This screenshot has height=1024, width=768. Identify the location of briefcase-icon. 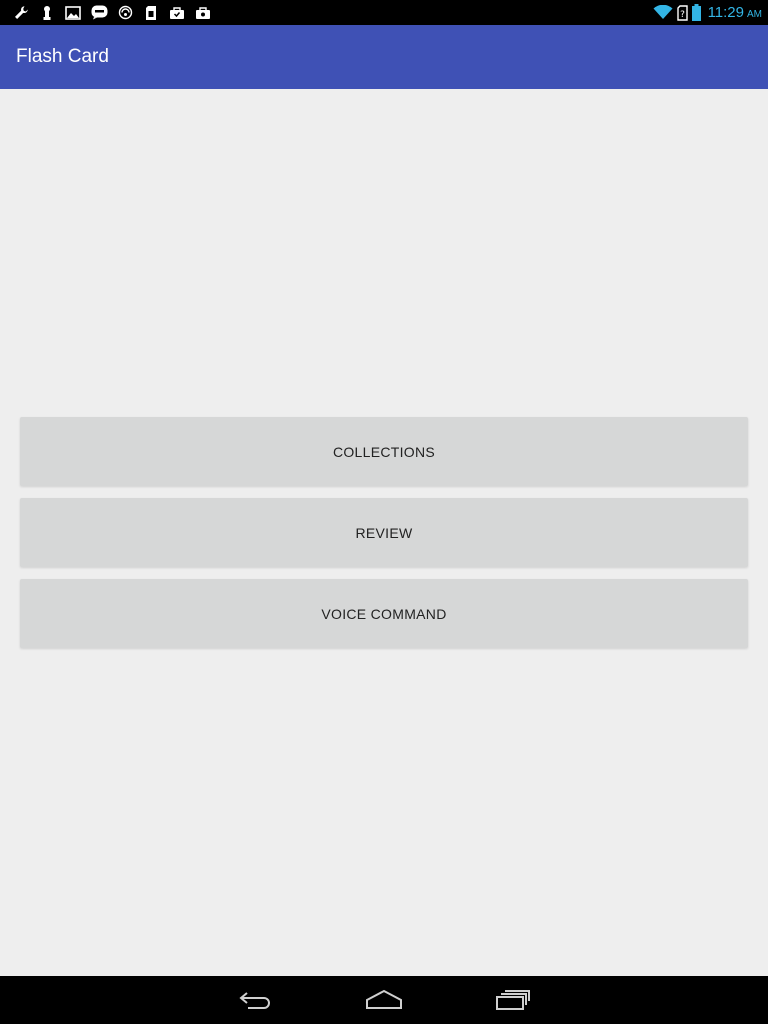
(203, 12).